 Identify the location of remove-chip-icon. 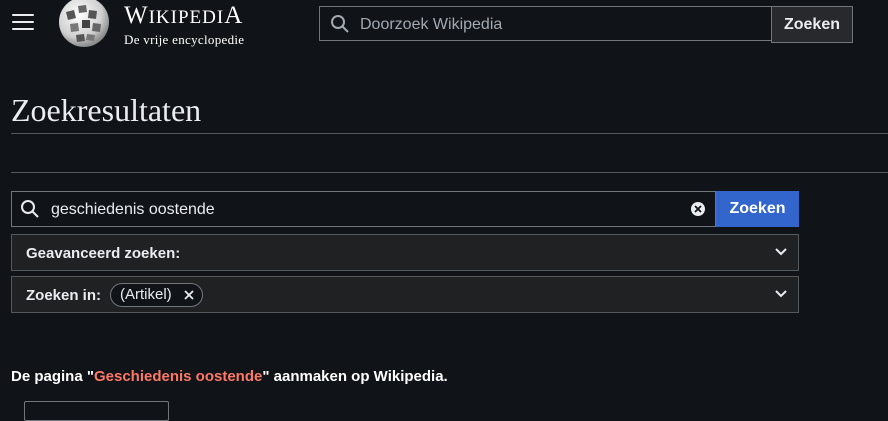
(189, 295).